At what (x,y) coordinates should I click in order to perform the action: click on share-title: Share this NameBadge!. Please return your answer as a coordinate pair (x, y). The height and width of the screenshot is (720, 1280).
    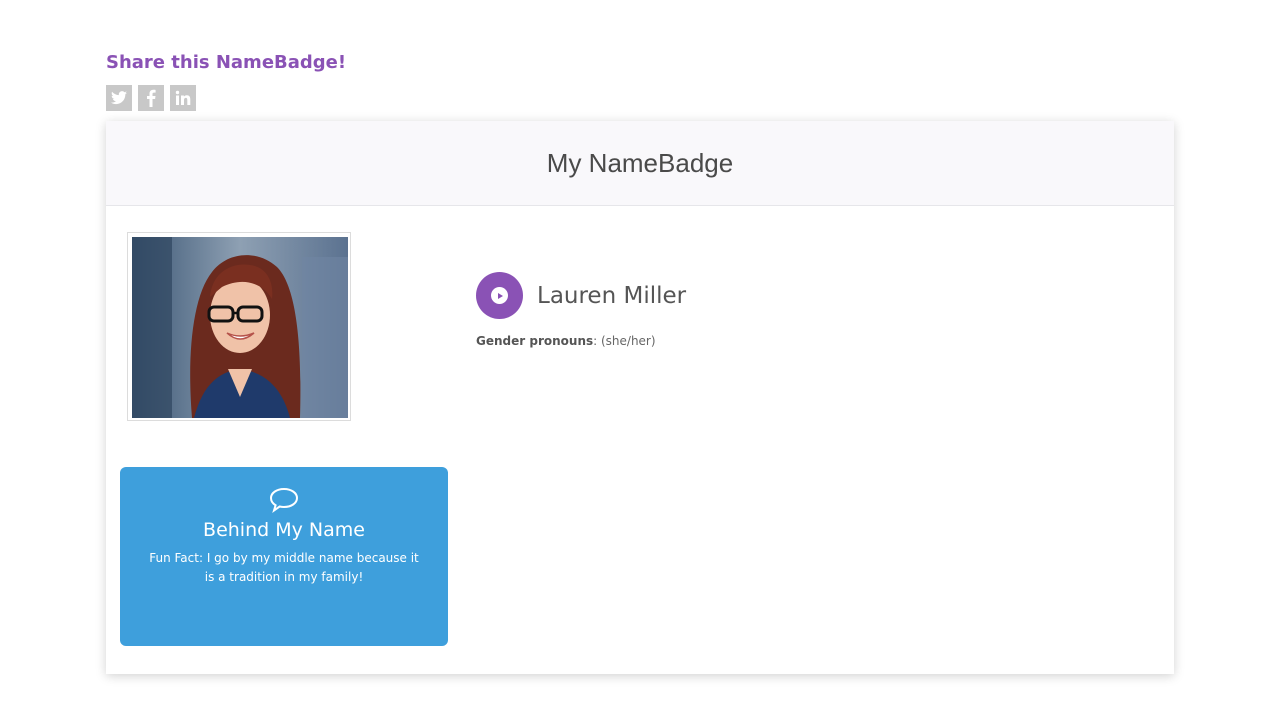
    Looking at the image, I should click on (226, 62).